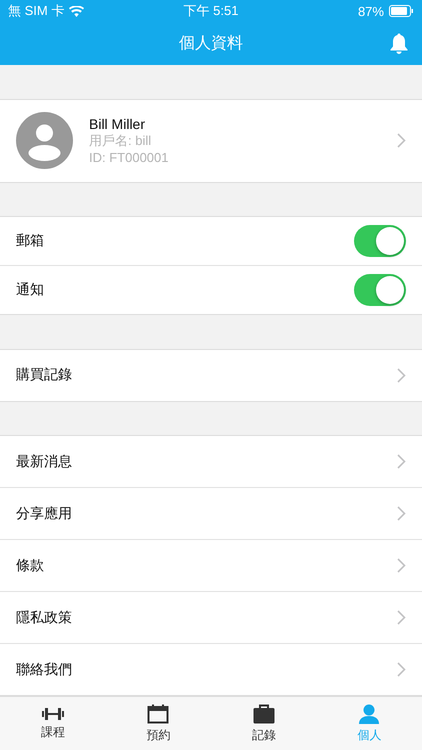 This screenshot has width=422, height=750. Describe the element at coordinates (399, 43) in the screenshot. I see `bell-icon` at that location.